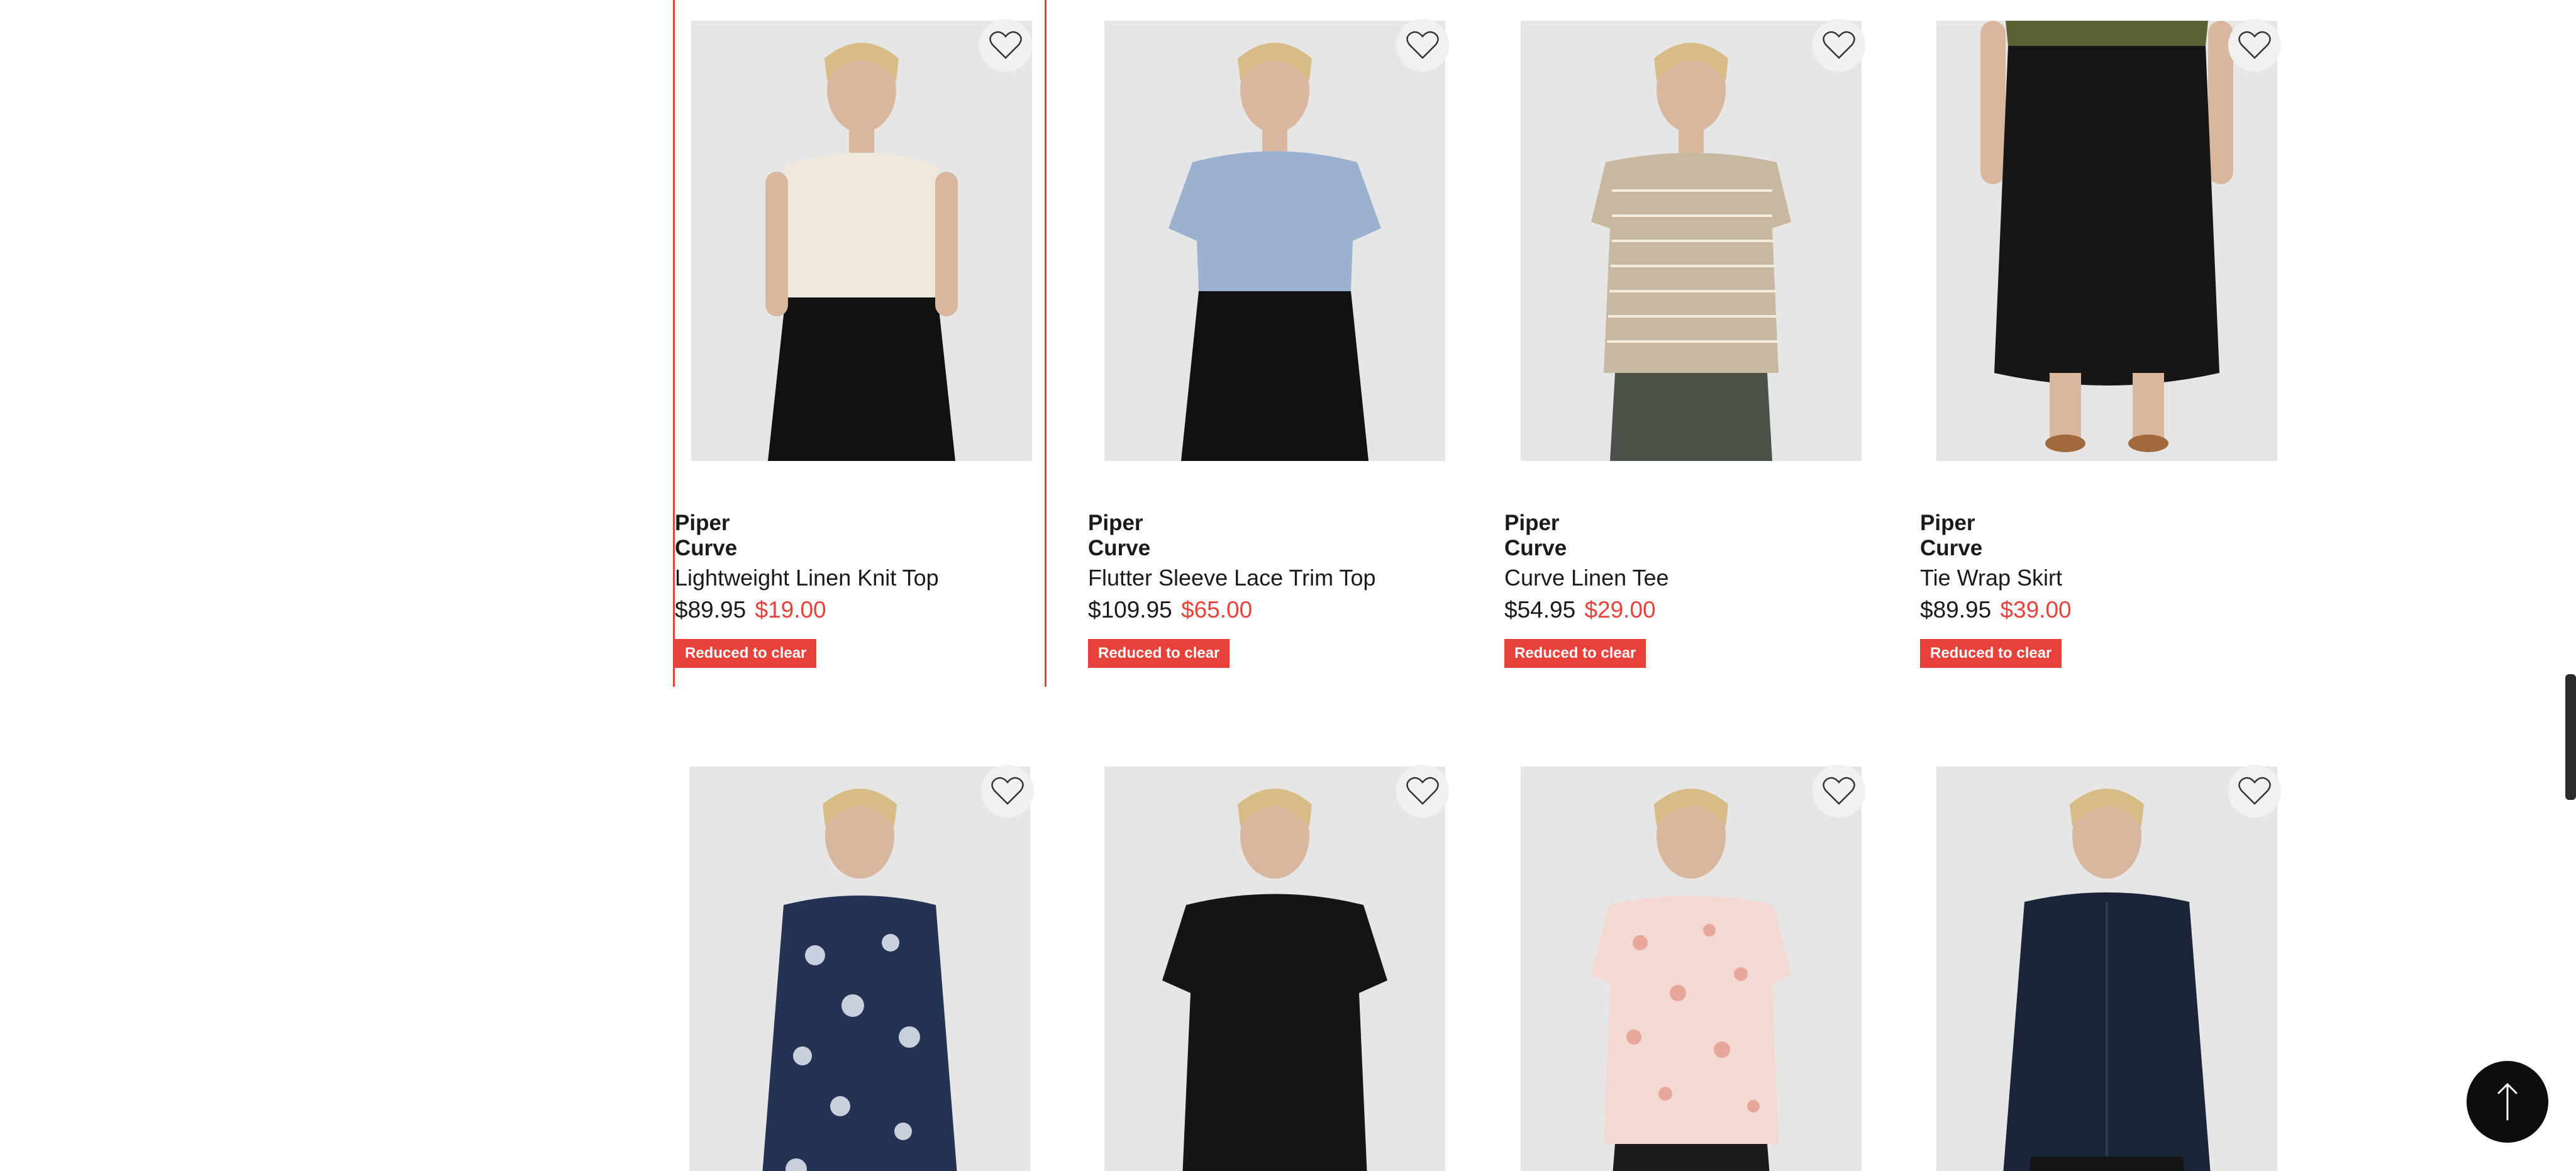 This screenshot has width=2576, height=1171. Describe the element at coordinates (1275, 610) in the screenshot. I see `price-row: $109.95 $65.00` at that location.